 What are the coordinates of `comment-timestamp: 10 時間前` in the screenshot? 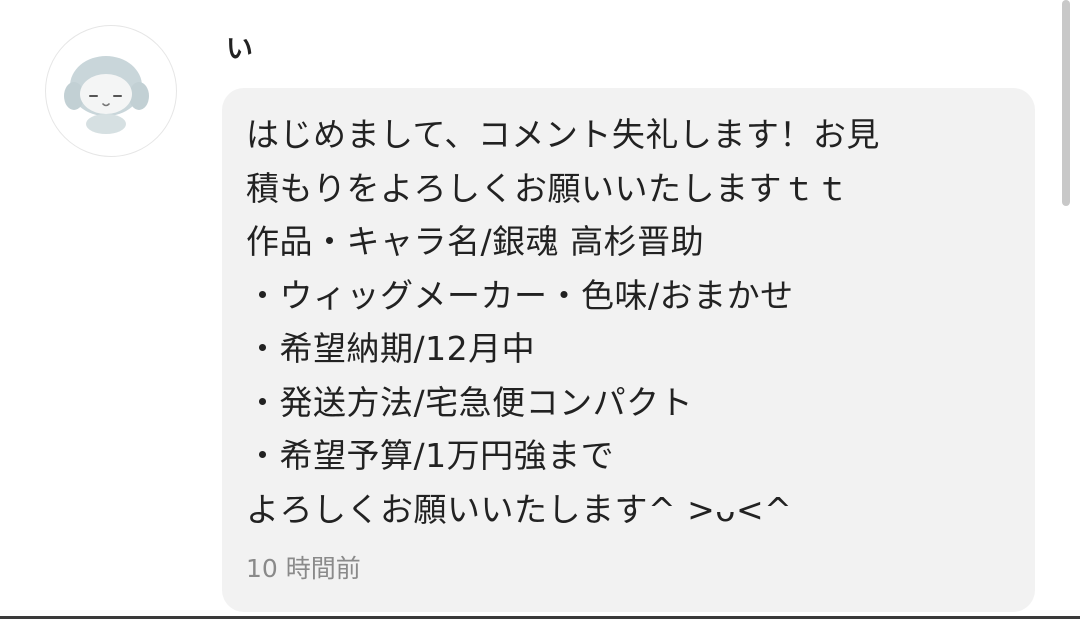 It's located at (303, 568).